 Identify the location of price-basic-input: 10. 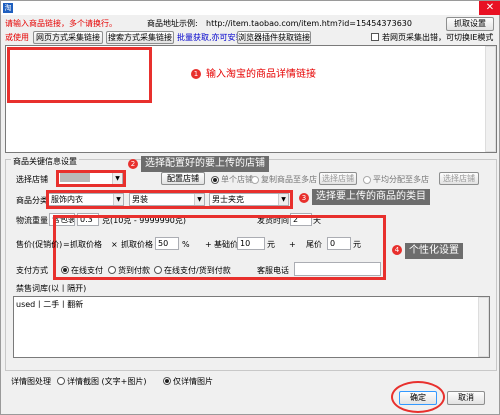
(251, 243).